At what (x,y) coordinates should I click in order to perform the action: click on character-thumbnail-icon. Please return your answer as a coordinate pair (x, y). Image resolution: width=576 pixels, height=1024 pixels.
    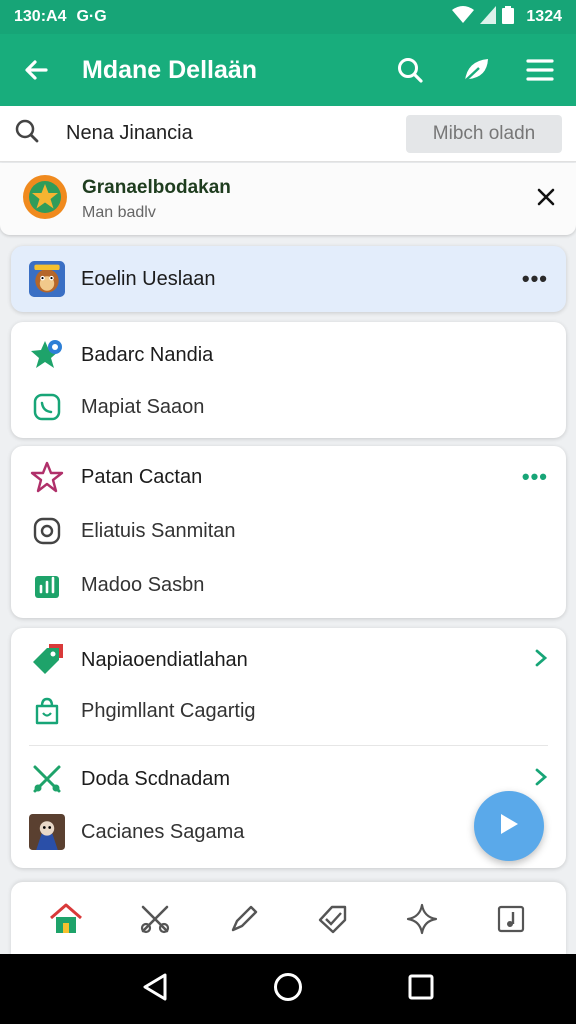
    Looking at the image, I should click on (47, 832).